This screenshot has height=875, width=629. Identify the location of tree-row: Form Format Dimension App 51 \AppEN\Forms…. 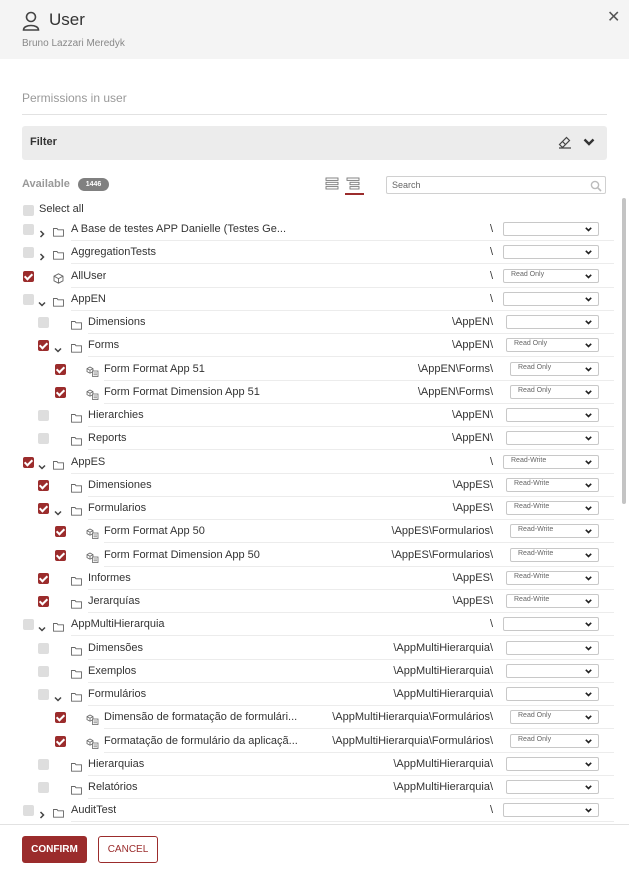
(307, 392).